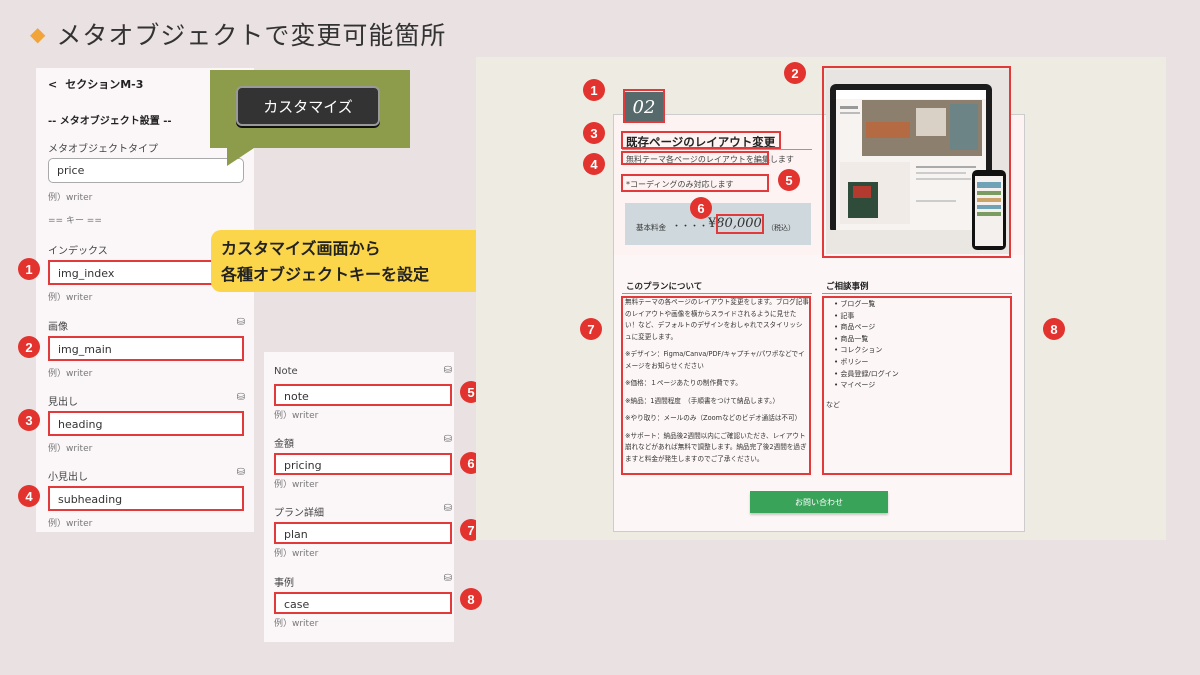 Image resolution: width=1200 pixels, height=675 pixels. What do you see at coordinates (917, 293) in the screenshot?
I see `case-title-line` at bounding box center [917, 293].